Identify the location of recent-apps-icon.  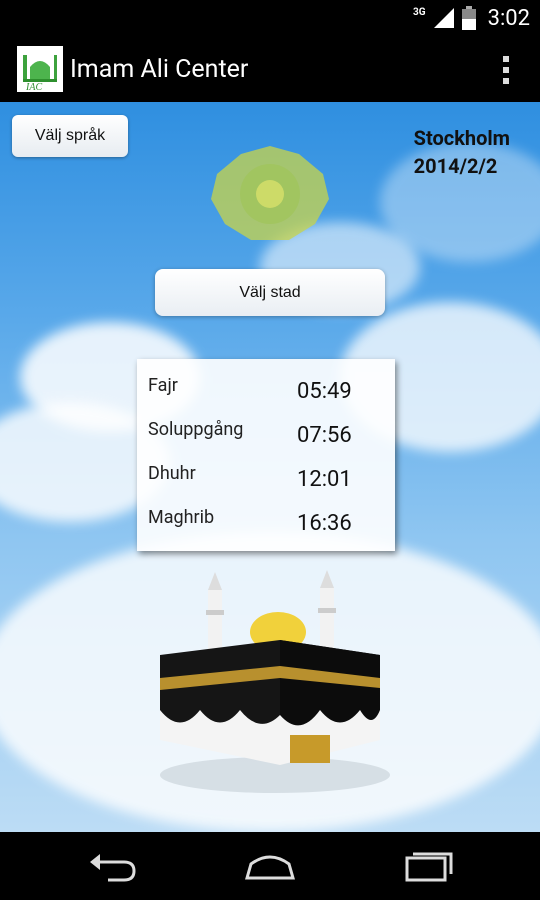
(429, 866).